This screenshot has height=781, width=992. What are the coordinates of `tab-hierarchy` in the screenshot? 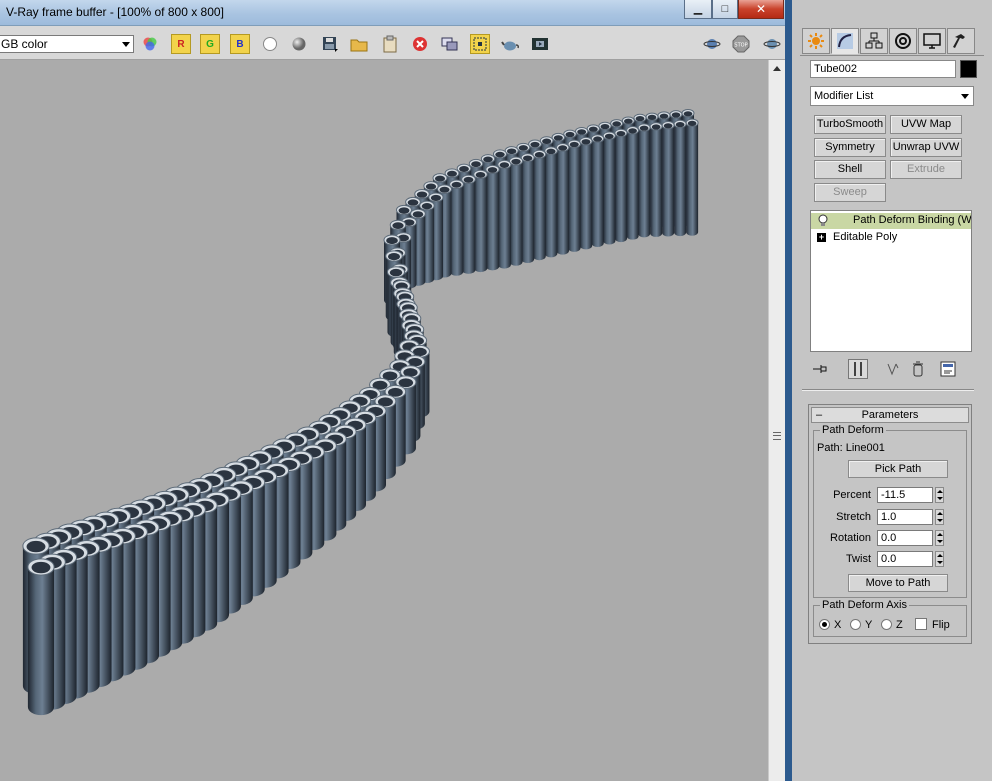 It's located at (874, 41).